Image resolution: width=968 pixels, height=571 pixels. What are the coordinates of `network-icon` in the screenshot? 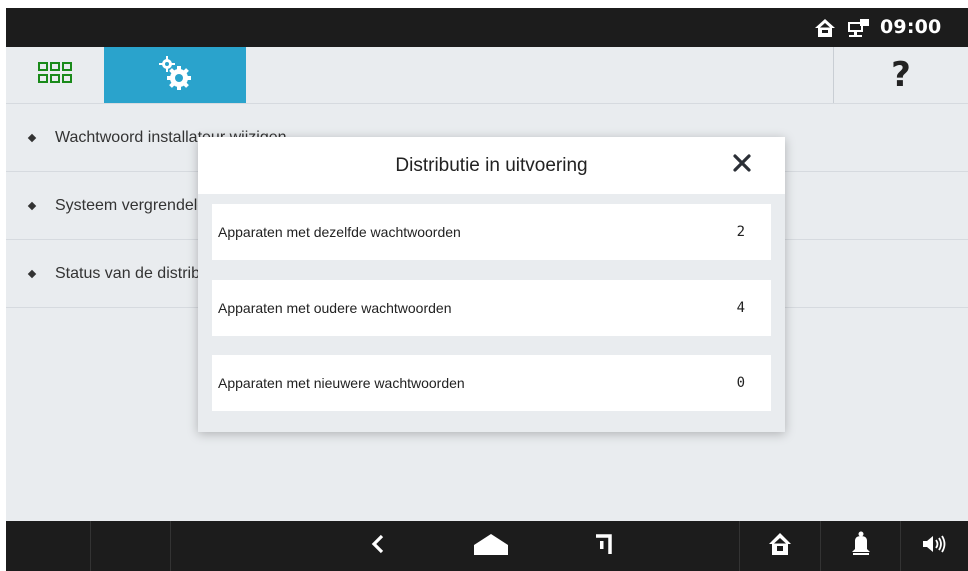 It's located at (858, 30).